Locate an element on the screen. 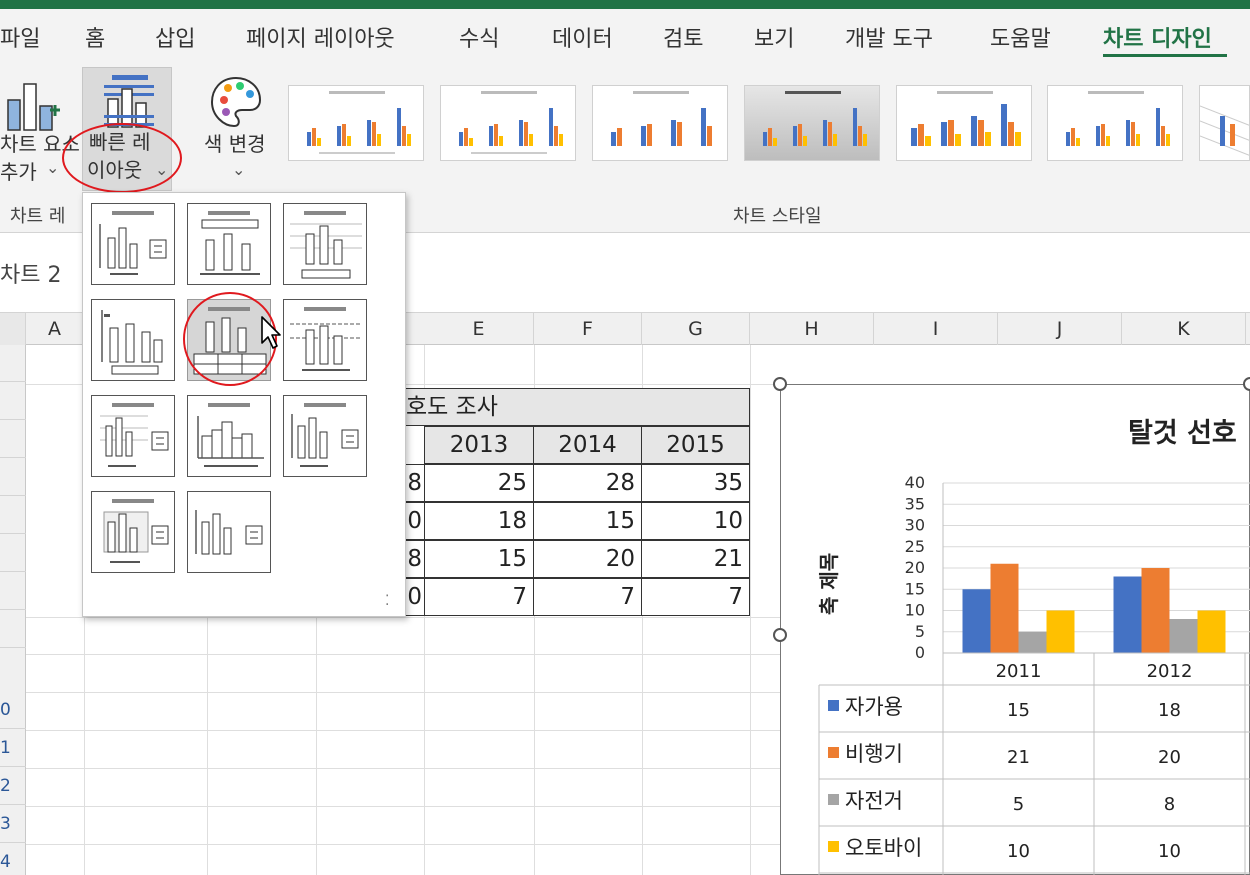 The height and width of the screenshot is (875, 1250). change-colors-button: 색 변경 ⌄ is located at coordinates (236, 130).